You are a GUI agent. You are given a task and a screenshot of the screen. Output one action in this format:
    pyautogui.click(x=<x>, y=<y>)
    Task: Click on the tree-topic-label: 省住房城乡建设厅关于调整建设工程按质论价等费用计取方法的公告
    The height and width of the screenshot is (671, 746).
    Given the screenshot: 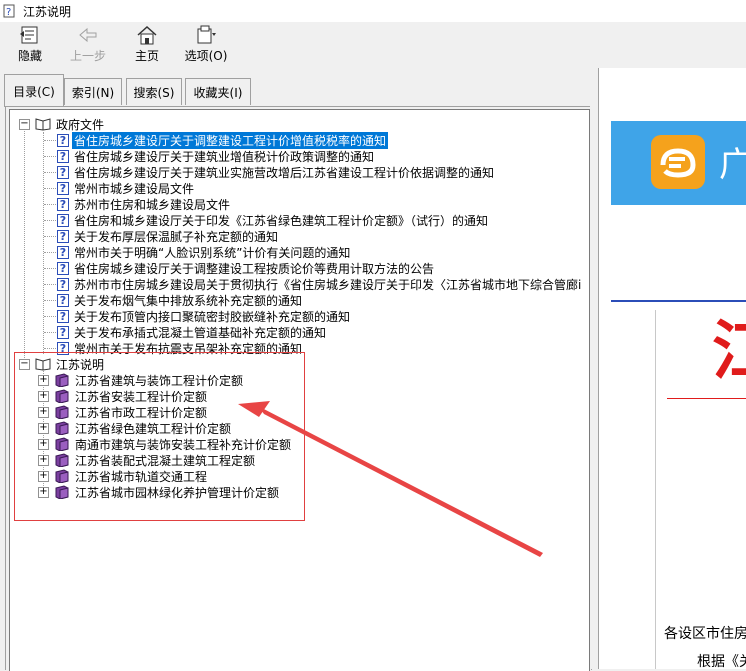 What is the action you would take?
    pyautogui.click(x=254, y=268)
    